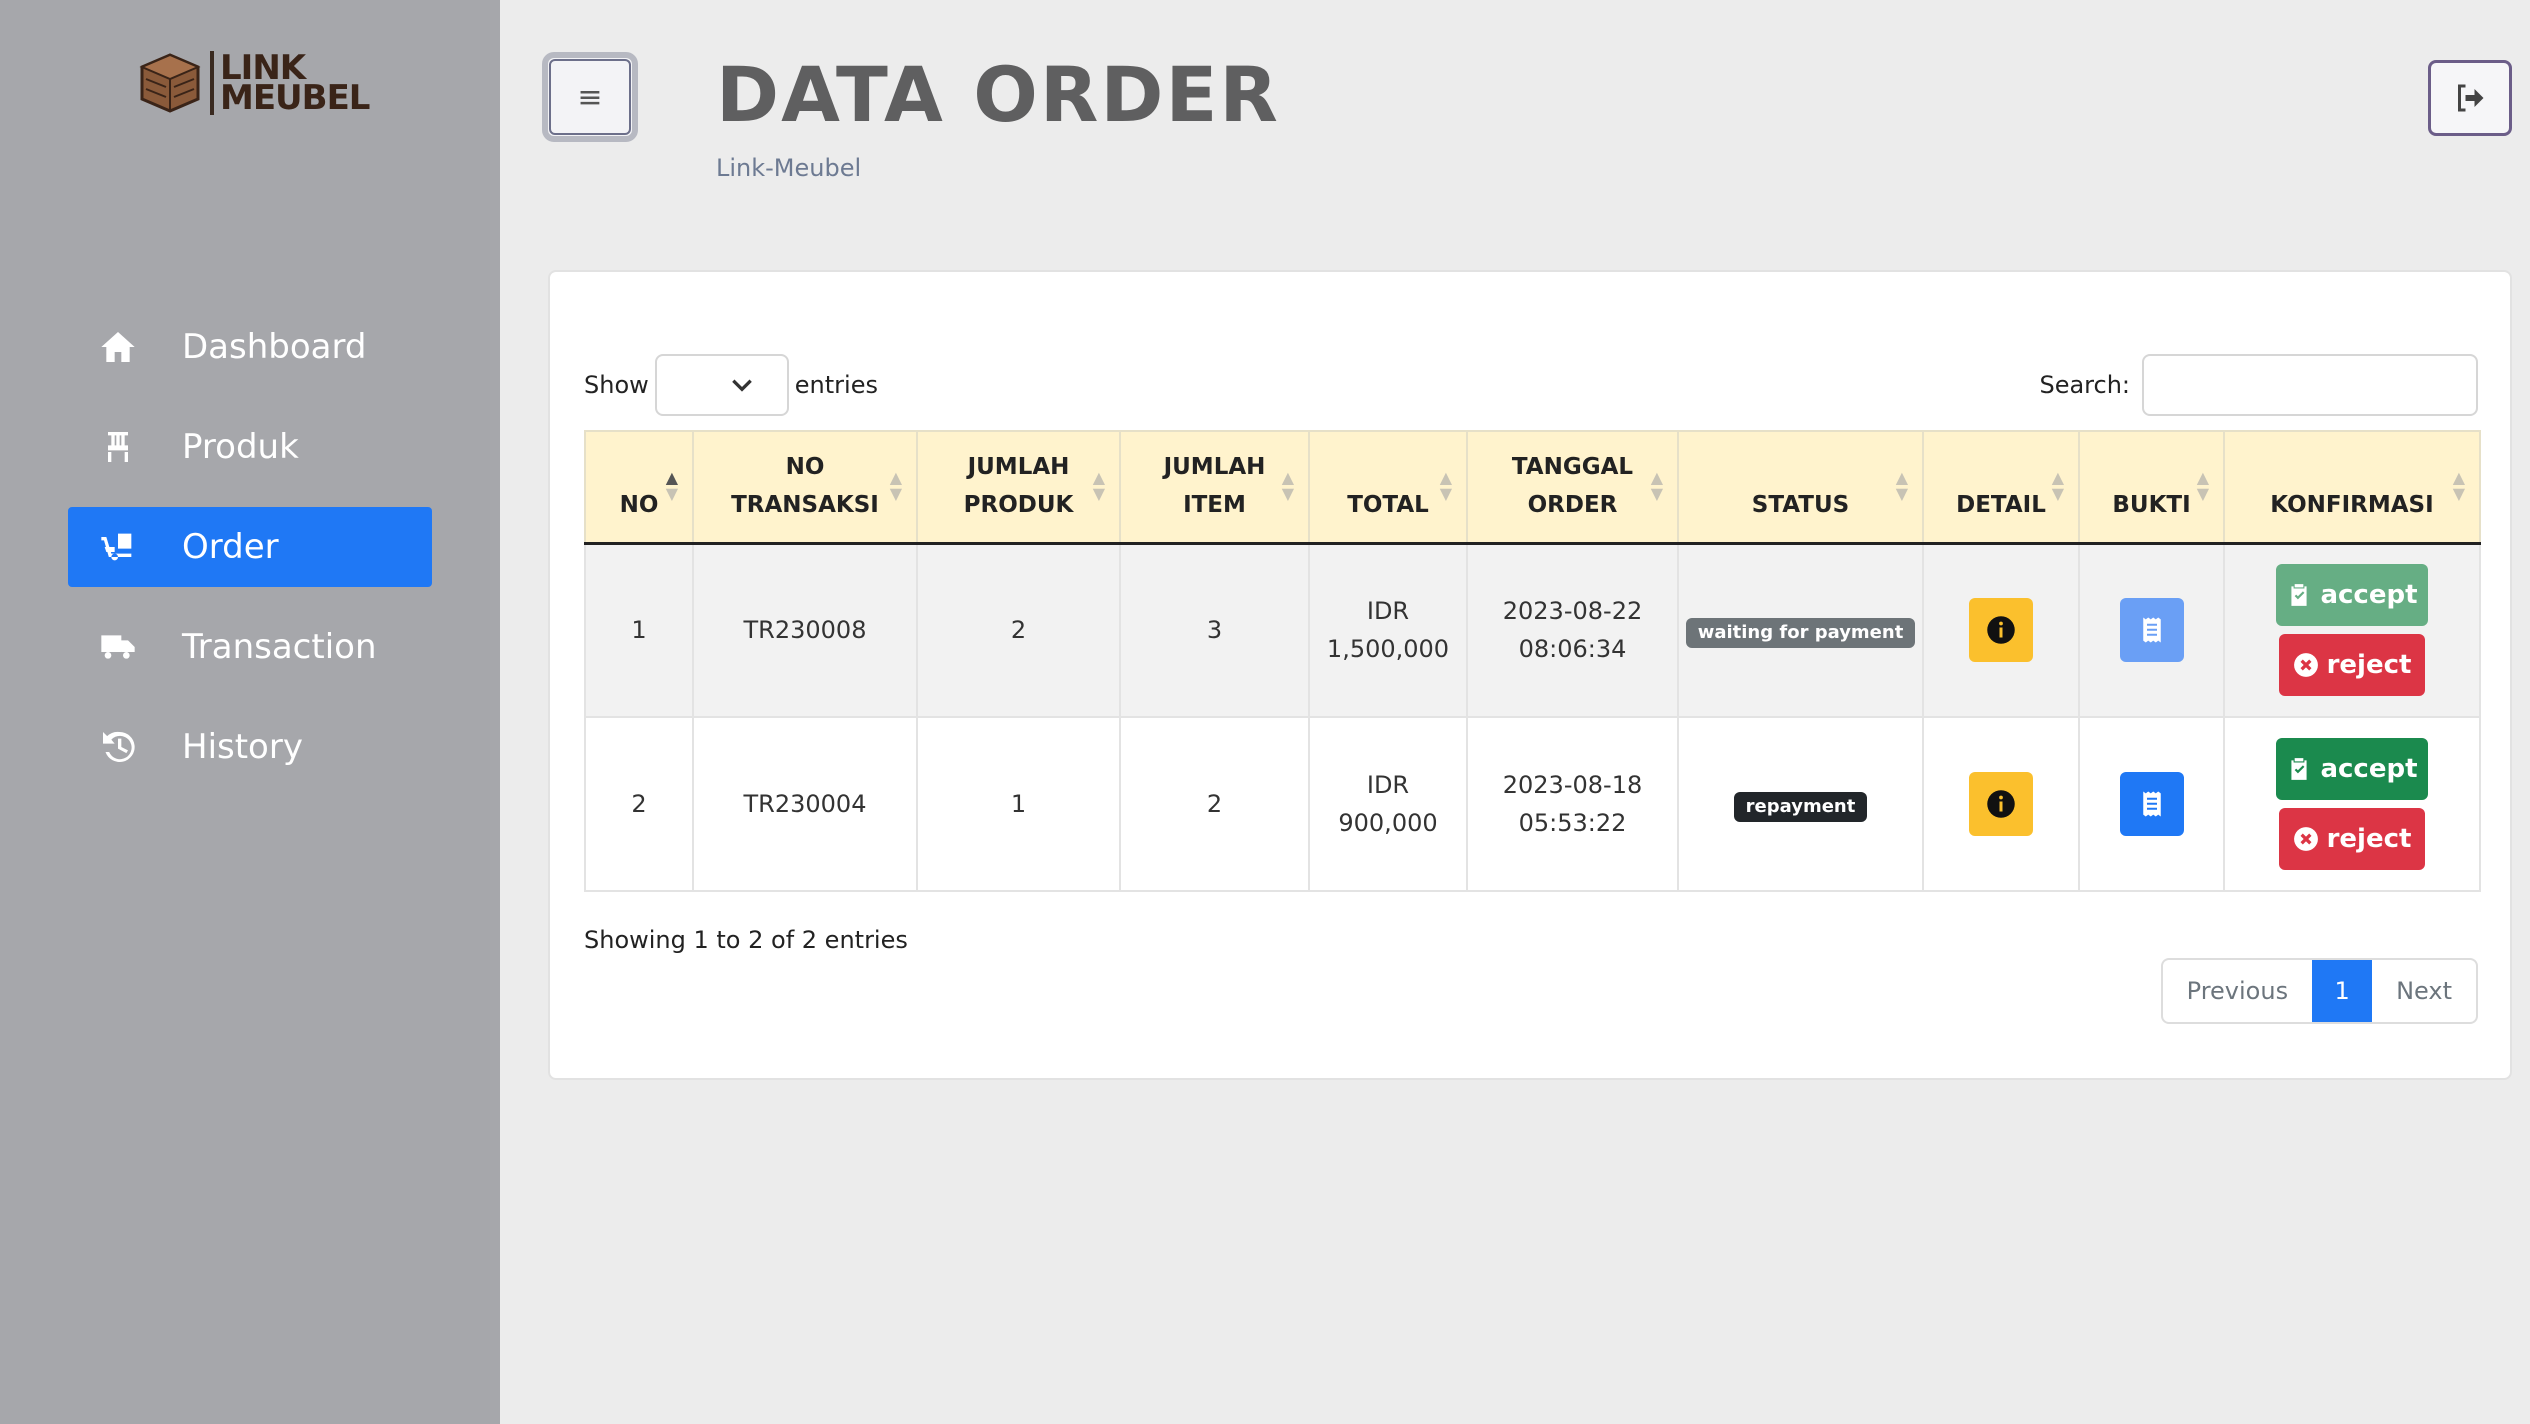 Image resolution: width=2530 pixels, height=1424 pixels. Describe the element at coordinates (1214, 487) in the screenshot. I see `column-header-jumlah-item: JUMLAH ITEM ▲ ▼` at that location.